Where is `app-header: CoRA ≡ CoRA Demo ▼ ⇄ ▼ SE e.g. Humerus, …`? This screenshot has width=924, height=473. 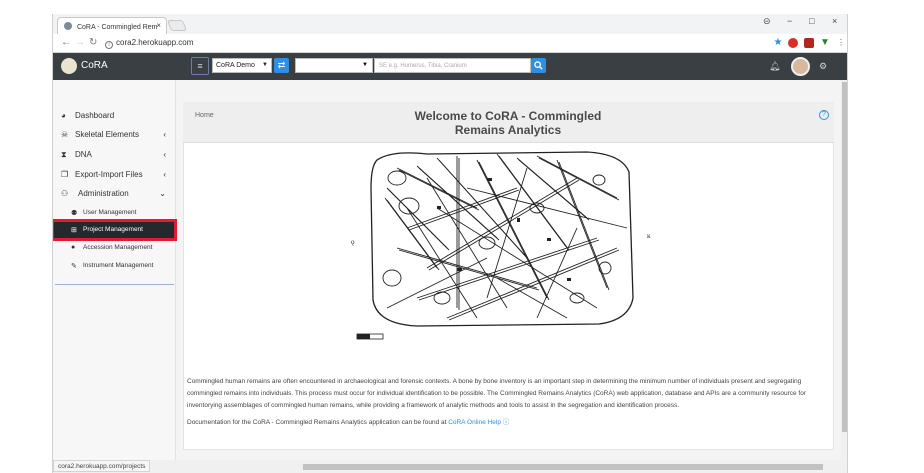 app-header: CoRA ≡ CoRA Demo ▼ ⇄ ▼ SE e.g. Humerus, … is located at coordinates (450, 66).